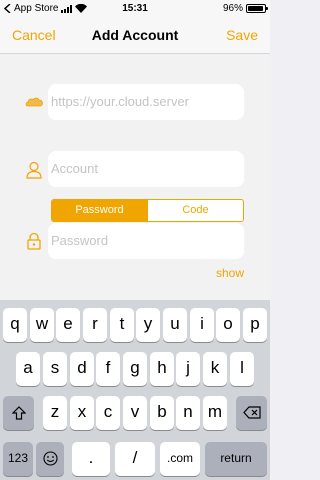  What do you see at coordinates (162, 413) in the screenshot?
I see `key-b: b` at bounding box center [162, 413].